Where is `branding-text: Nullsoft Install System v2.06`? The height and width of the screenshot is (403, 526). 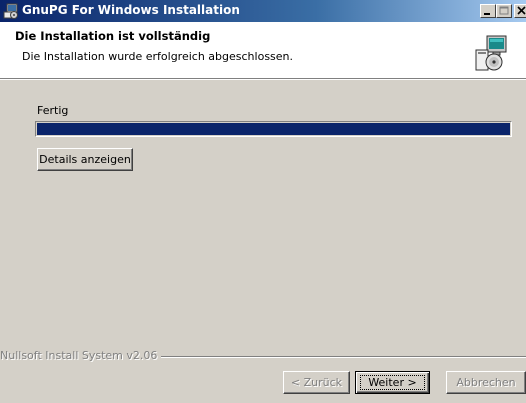 branding-text: Nullsoft Install System v2.06 is located at coordinates (81, 355).